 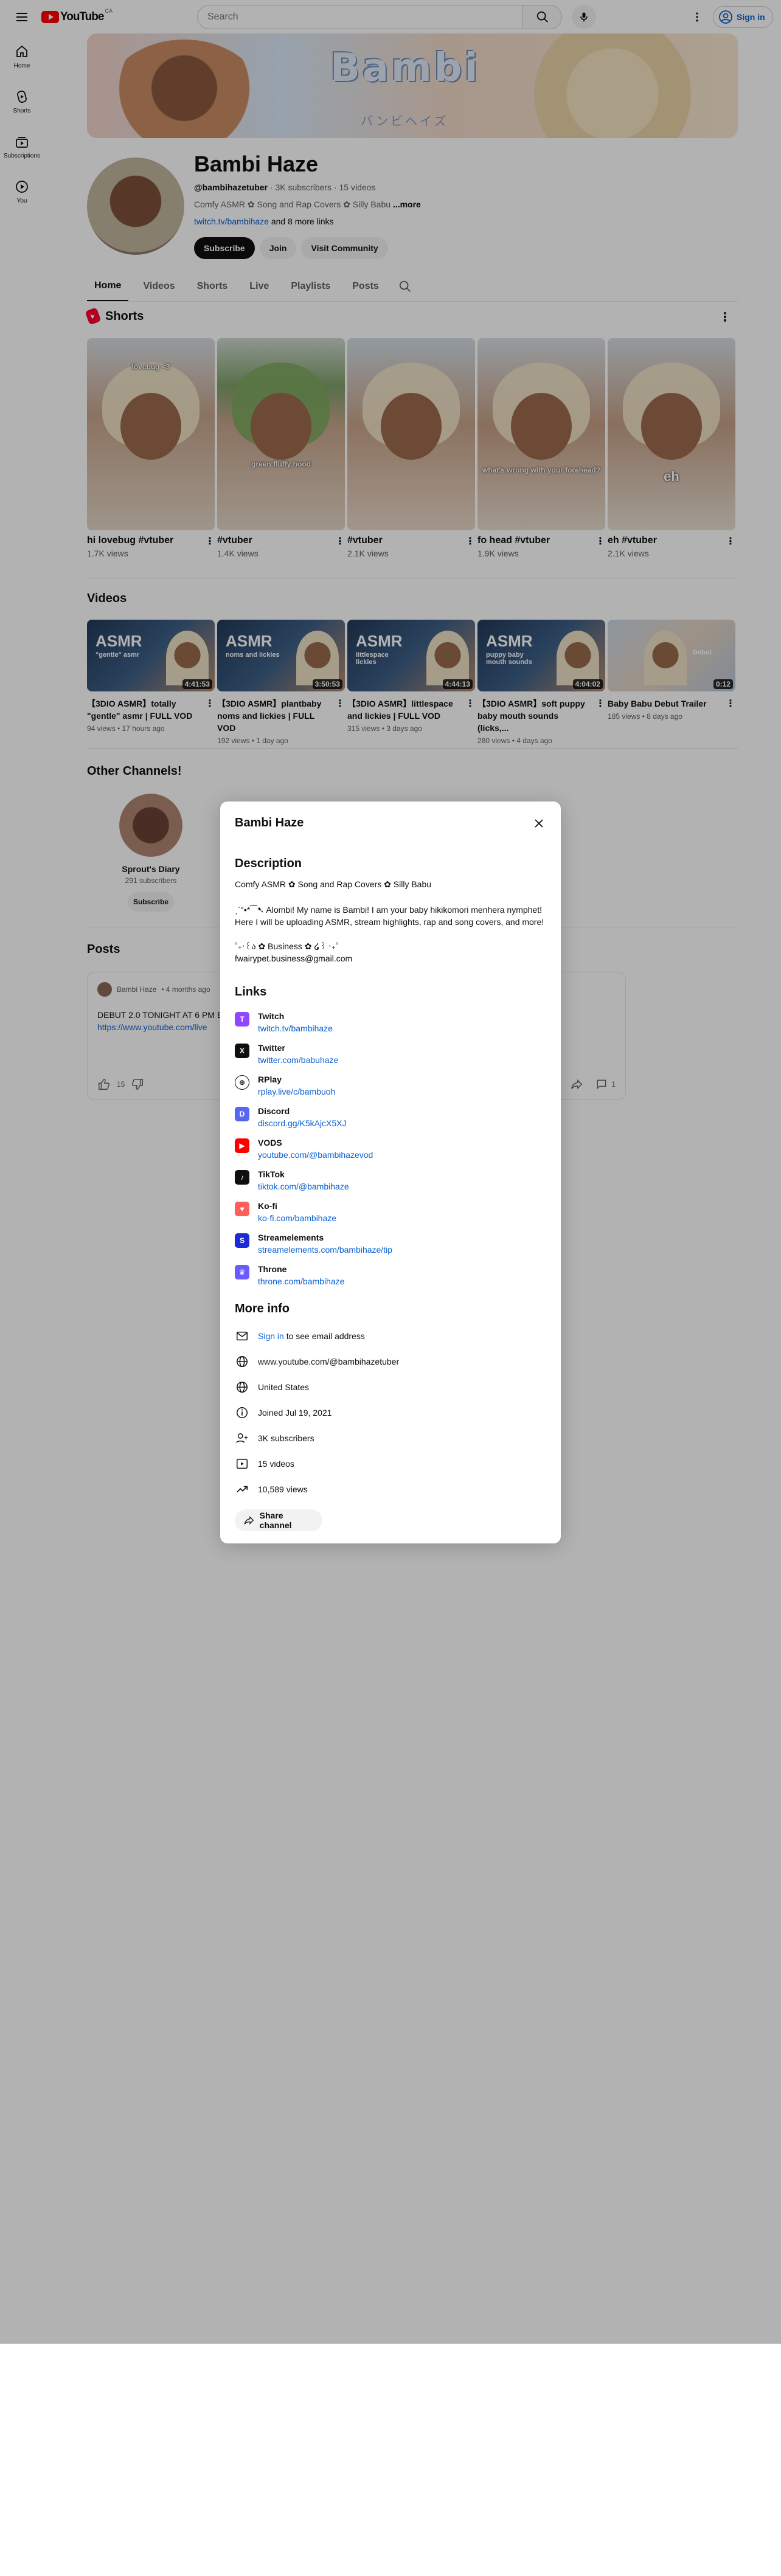 What do you see at coordinates (390, 1022) in the screenshot?
I see `link-row: T Twitch twitch.tv/bambihaze` at bounding box center [390, 1022].